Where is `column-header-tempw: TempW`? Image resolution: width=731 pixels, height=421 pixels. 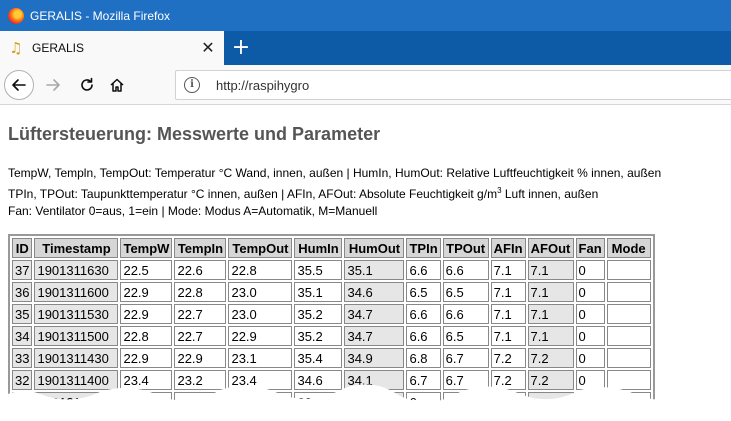 column-header-tempw: TempW is located at coordinates (146, 248).